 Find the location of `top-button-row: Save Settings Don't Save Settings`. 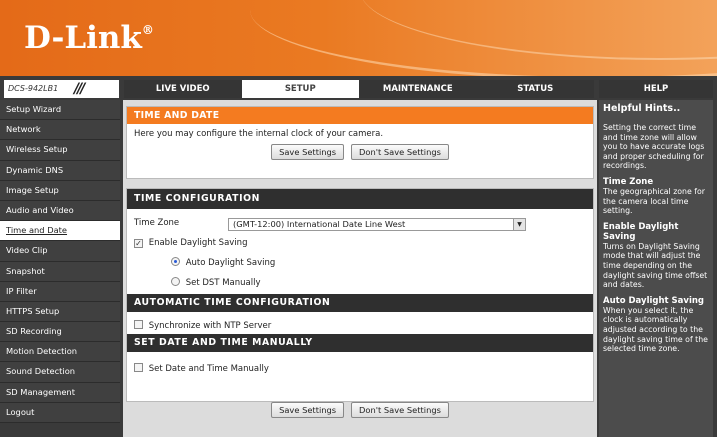

top-button-row: Save Settings Don't Save Settings is located at coordinates (360, 152).